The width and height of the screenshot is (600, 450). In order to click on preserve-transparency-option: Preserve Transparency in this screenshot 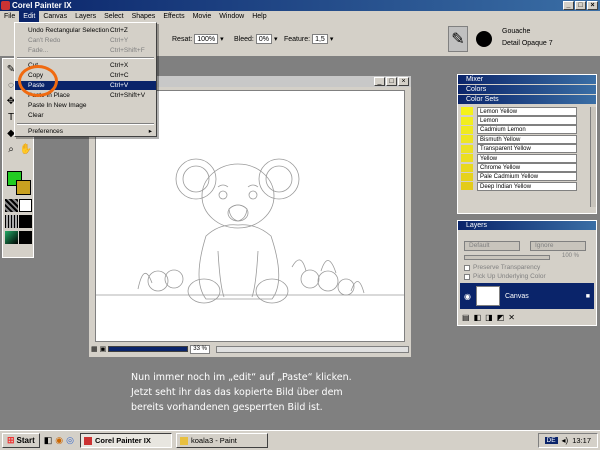, I will do `click(502, 267)`.